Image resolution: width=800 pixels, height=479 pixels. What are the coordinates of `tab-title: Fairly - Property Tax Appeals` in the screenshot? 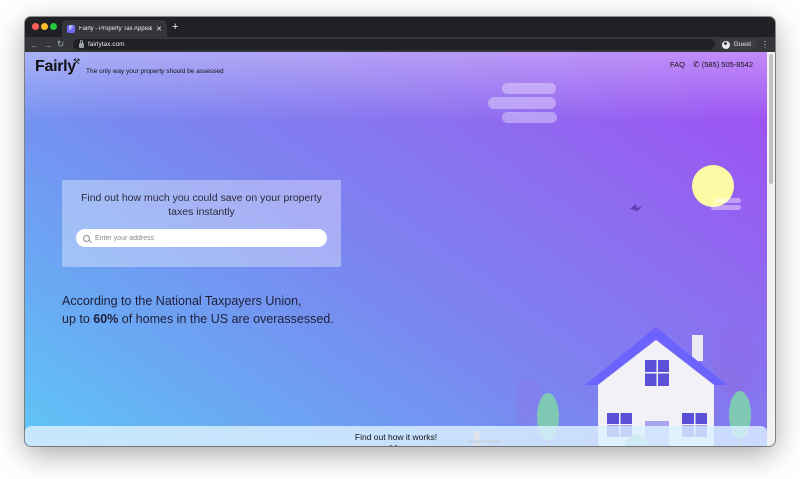 It's located at (116, 28).